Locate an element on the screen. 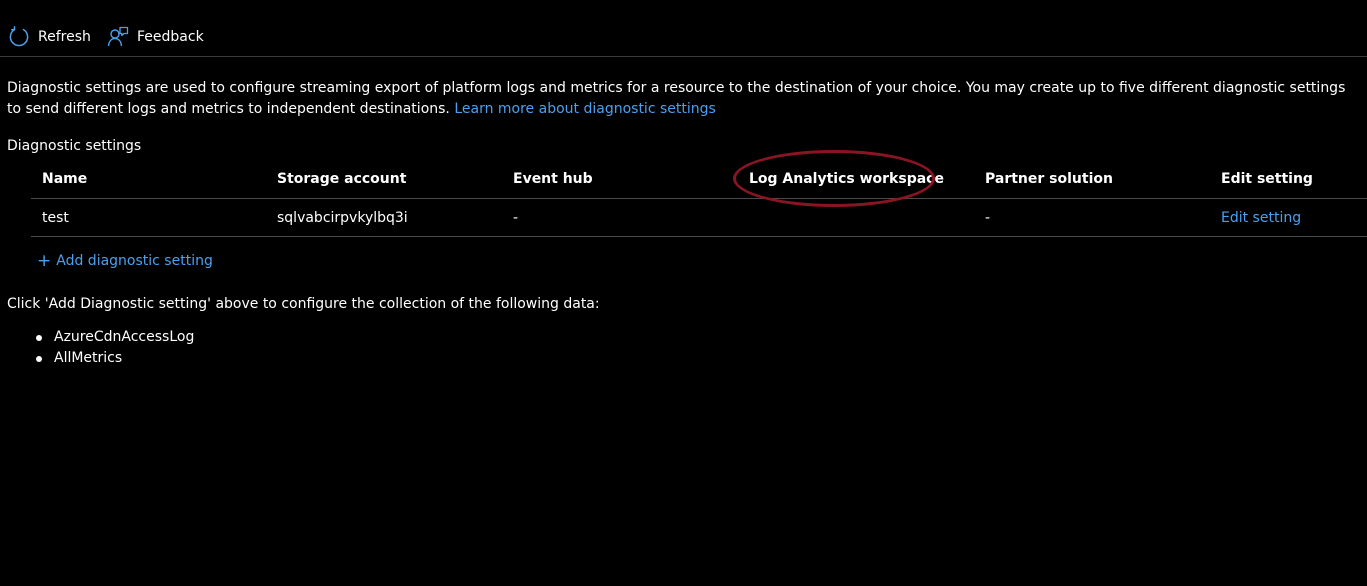 This screenshot has width=1367, height=586. command-bar: Refresh Feedback is located at coordinates (683, 28).